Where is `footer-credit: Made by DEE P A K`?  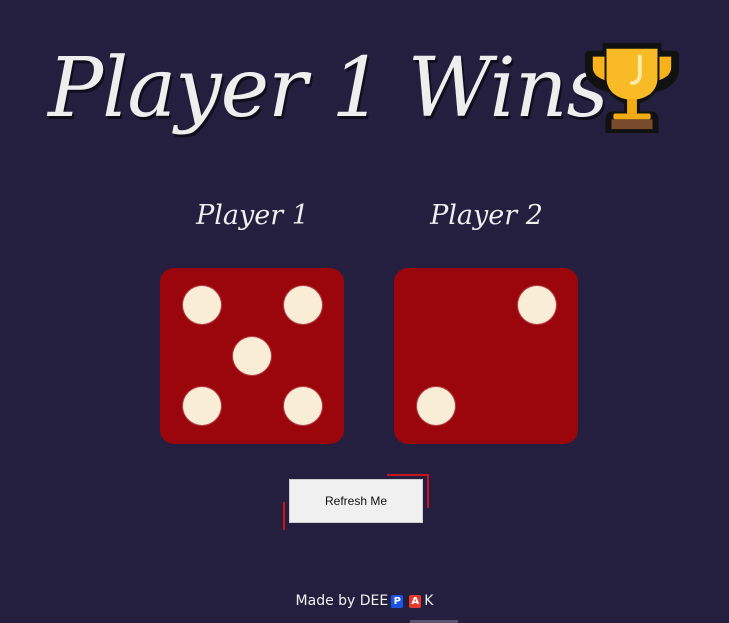
footer-credit: Made by DEE P A K is located at coordinates (364, 601).